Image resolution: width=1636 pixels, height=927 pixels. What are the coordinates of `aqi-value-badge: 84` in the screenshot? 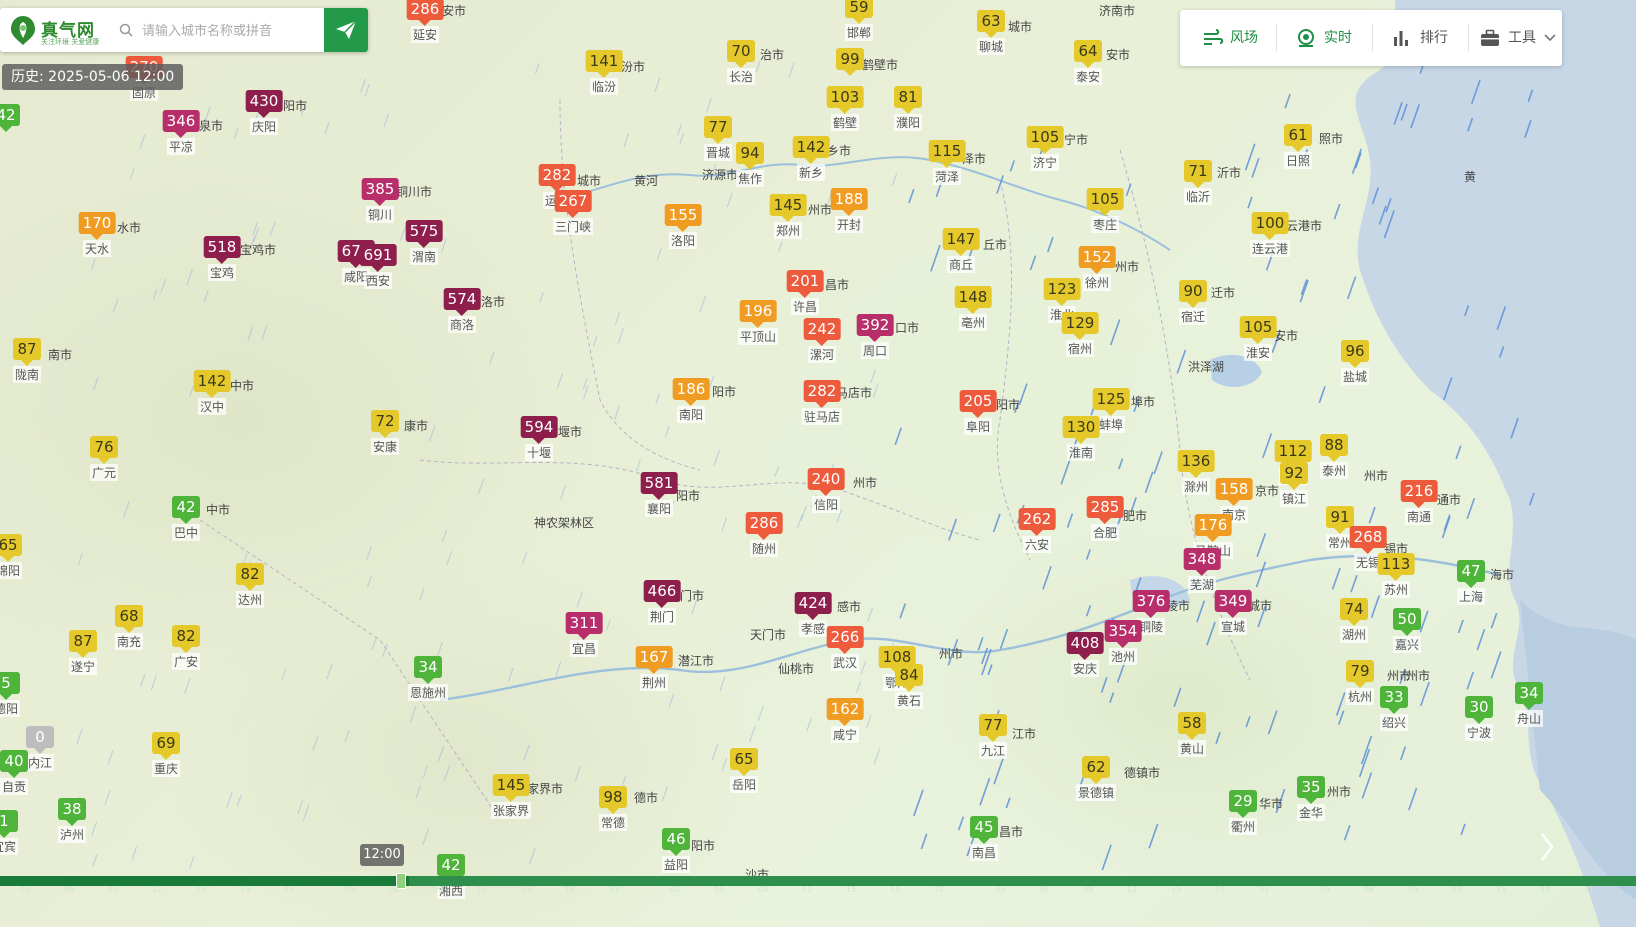 It's located at (909, 678).